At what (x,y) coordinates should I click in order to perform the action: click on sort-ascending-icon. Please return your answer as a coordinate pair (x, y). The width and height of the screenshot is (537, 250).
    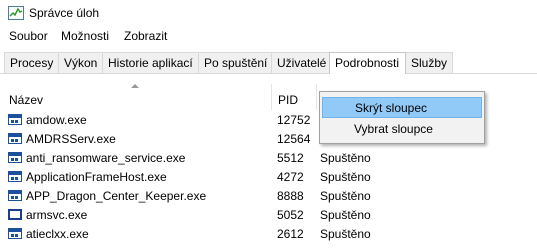
    Looking at the image, I should click on (135, 86).